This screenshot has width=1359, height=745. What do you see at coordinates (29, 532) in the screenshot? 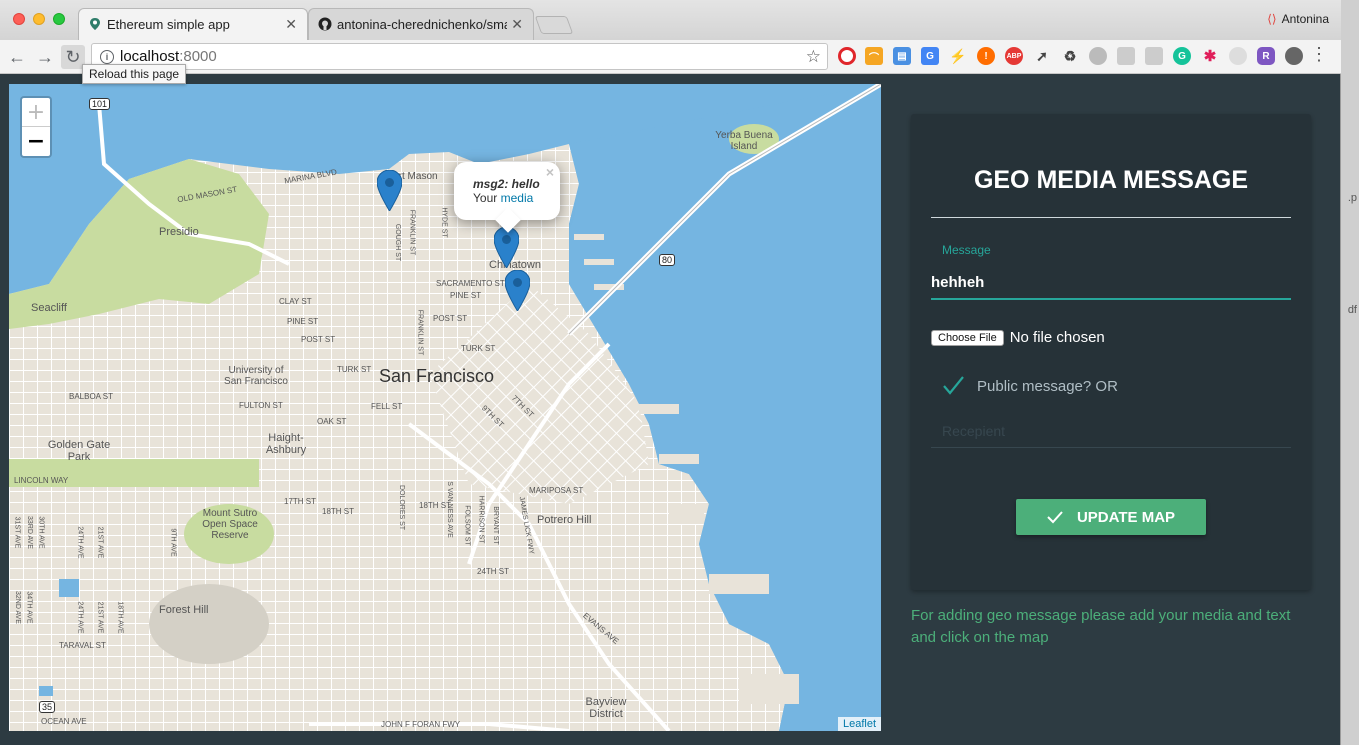
I see `street-label: 33RD AVE` at bounding box center [29, 532].